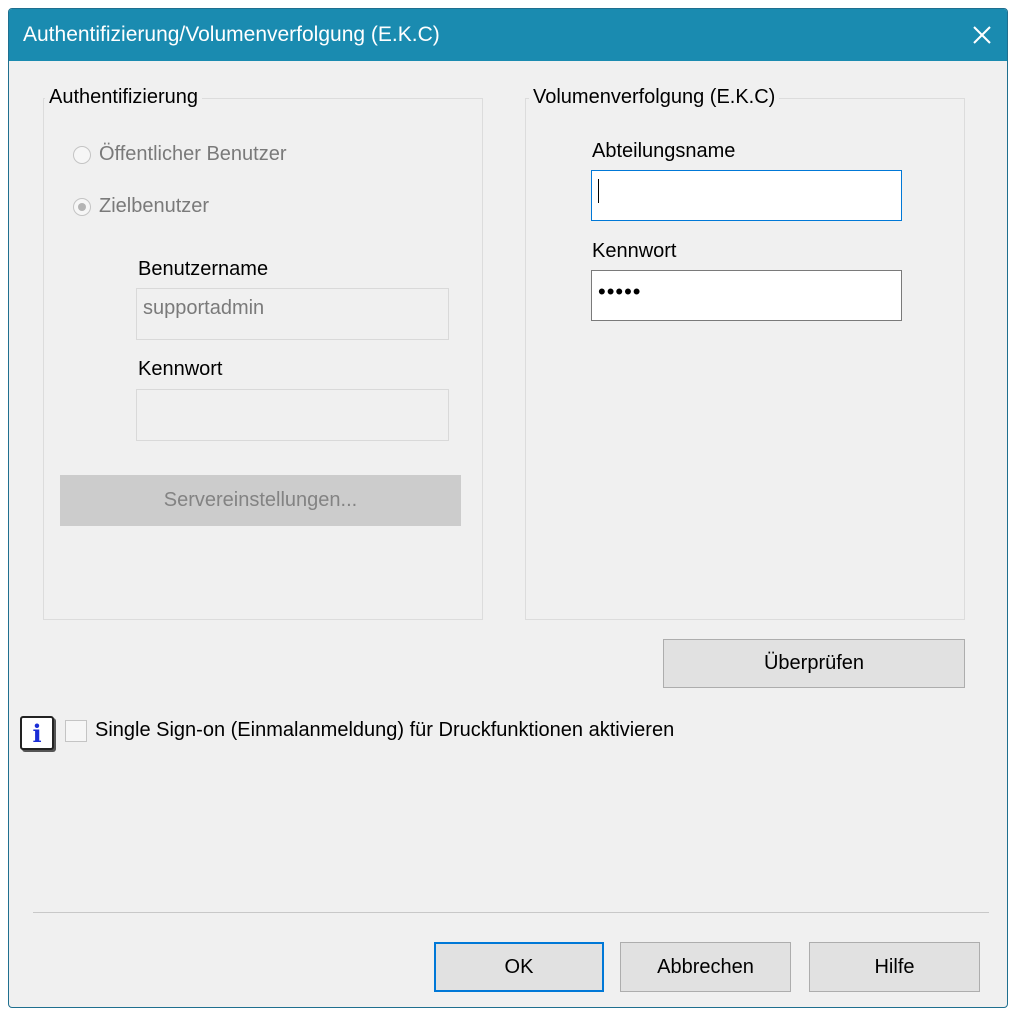 This screenshot has width=1012, height=1014. Describe the element at coordinates (292, 415) in the screenshot. I see `auth-password-field` at that location.